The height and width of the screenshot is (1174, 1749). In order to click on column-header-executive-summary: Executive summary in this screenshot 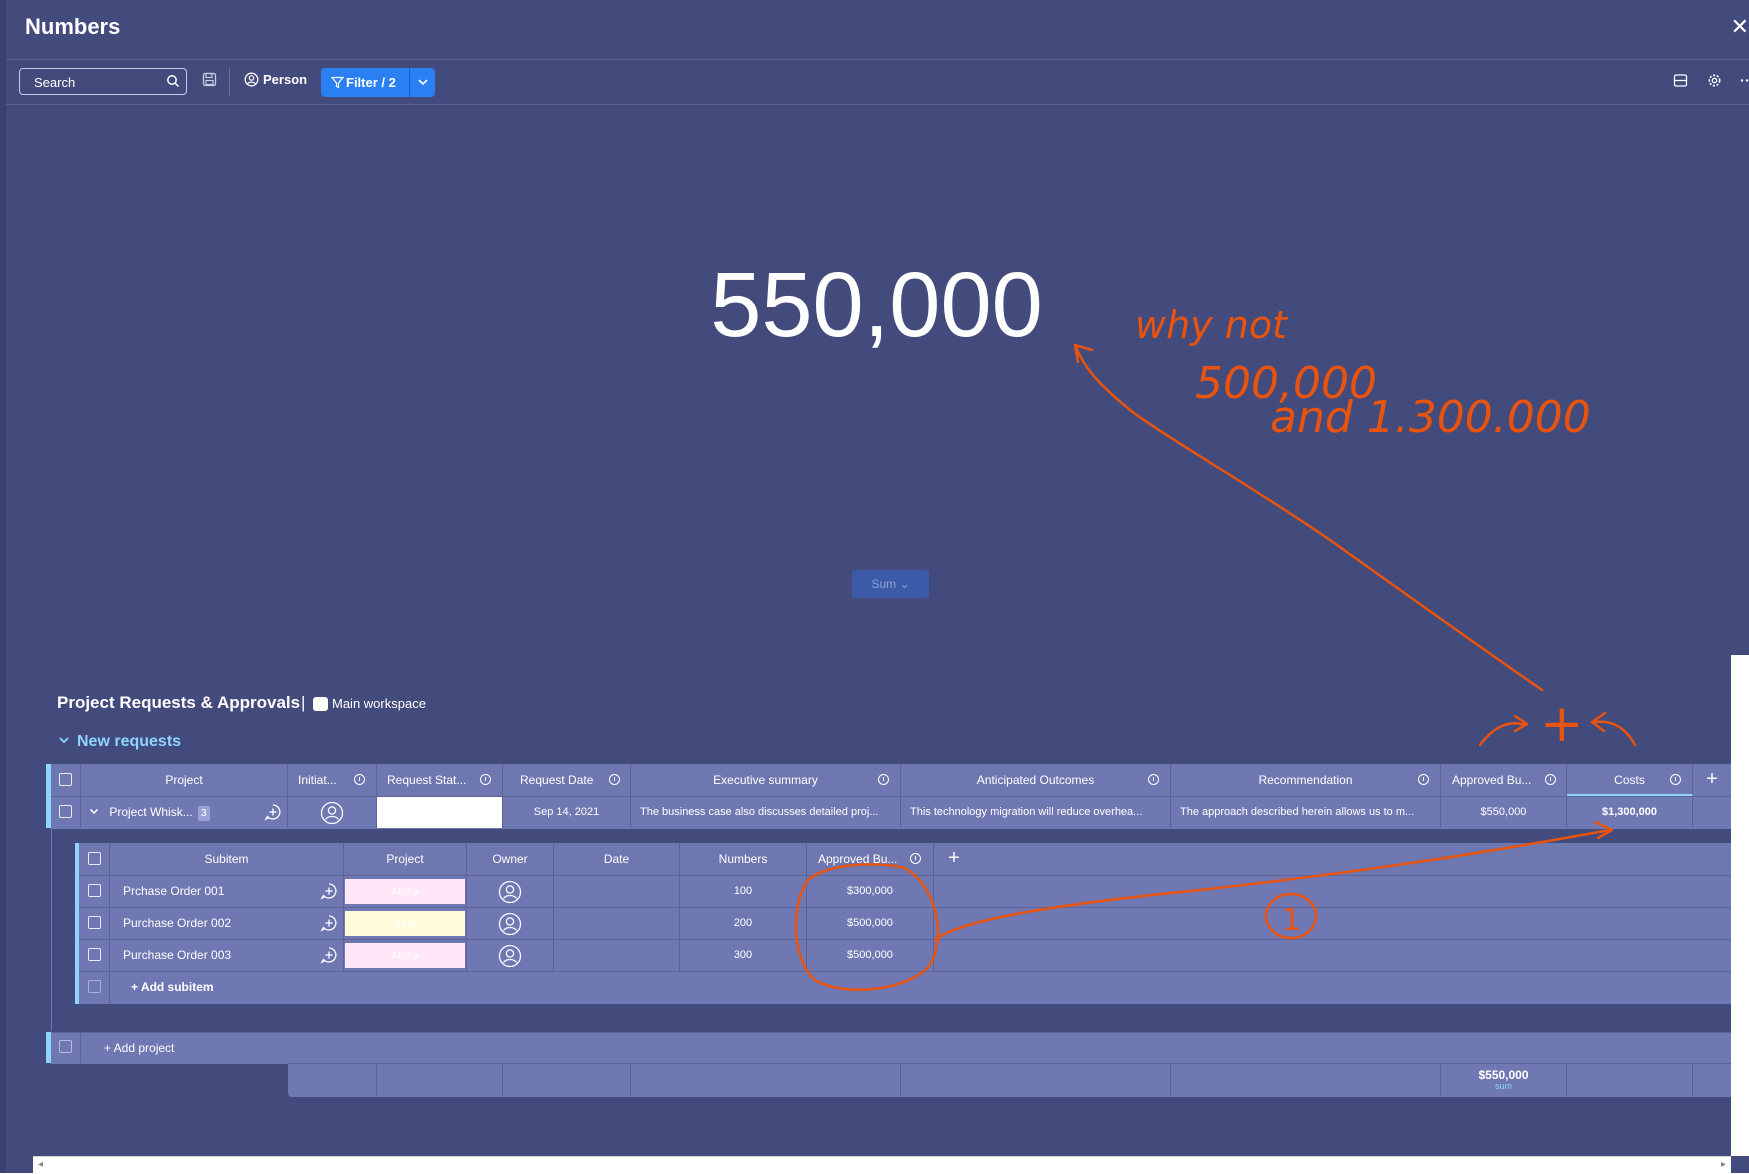, I will do `click(766, 780)`.